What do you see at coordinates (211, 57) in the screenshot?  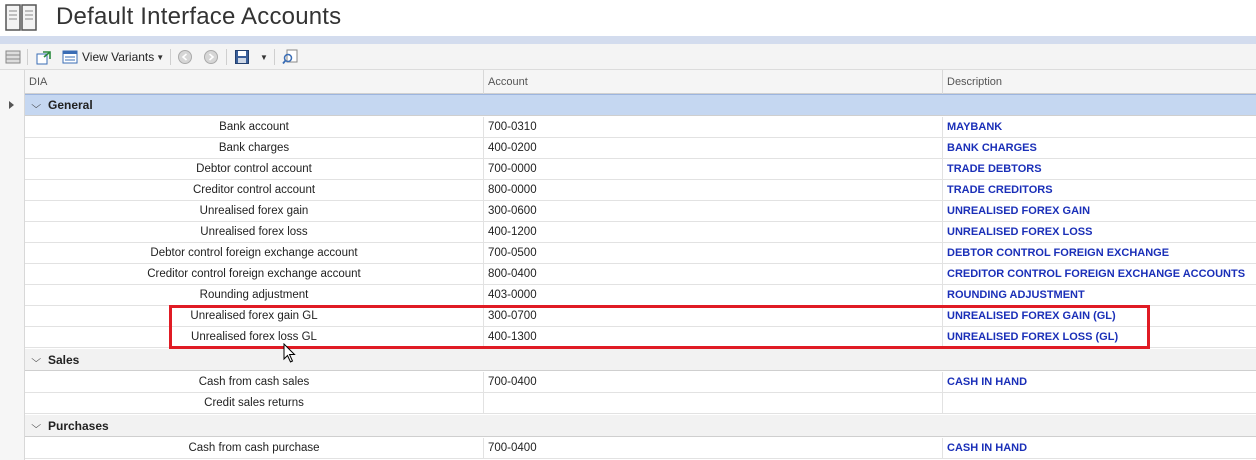 I see `next-icon` at bounding box center [211, 57].